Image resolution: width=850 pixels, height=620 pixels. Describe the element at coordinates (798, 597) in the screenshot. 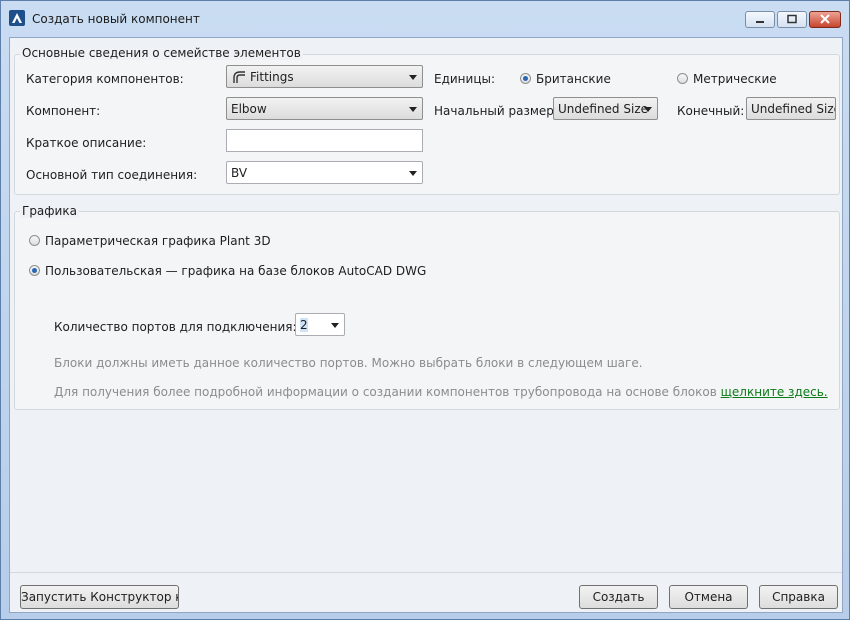

I see `help-button: Справка` at that location.